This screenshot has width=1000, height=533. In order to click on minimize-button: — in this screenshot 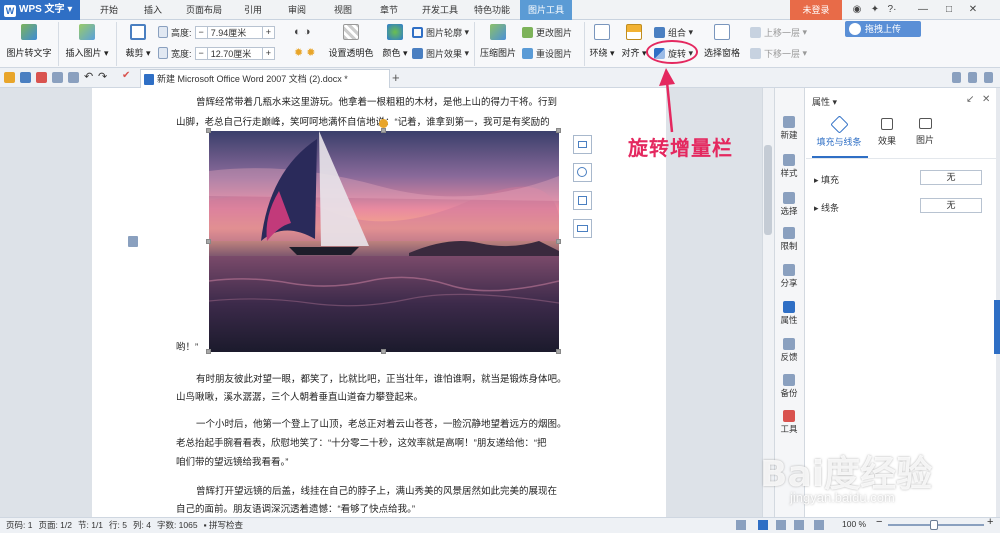, I will do `click(923, 10)`.